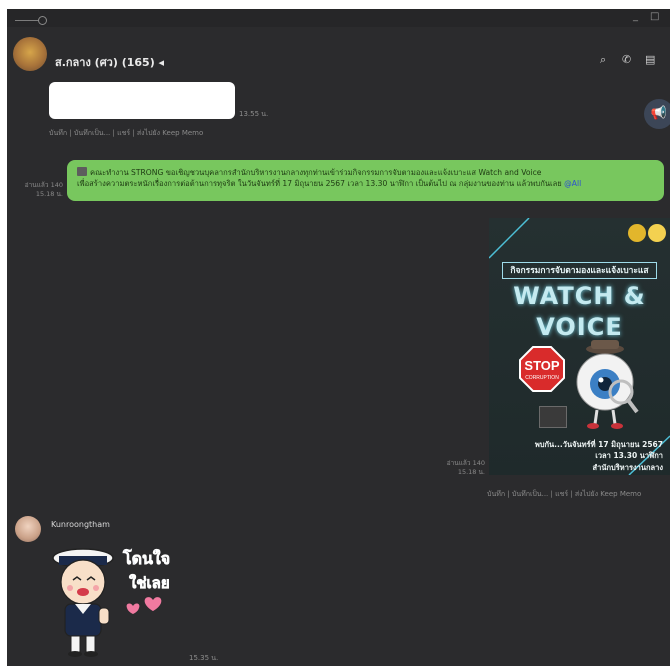 This screenshot has width=670, height=666. I want to click on briefcase-icon, so click(553, 417).